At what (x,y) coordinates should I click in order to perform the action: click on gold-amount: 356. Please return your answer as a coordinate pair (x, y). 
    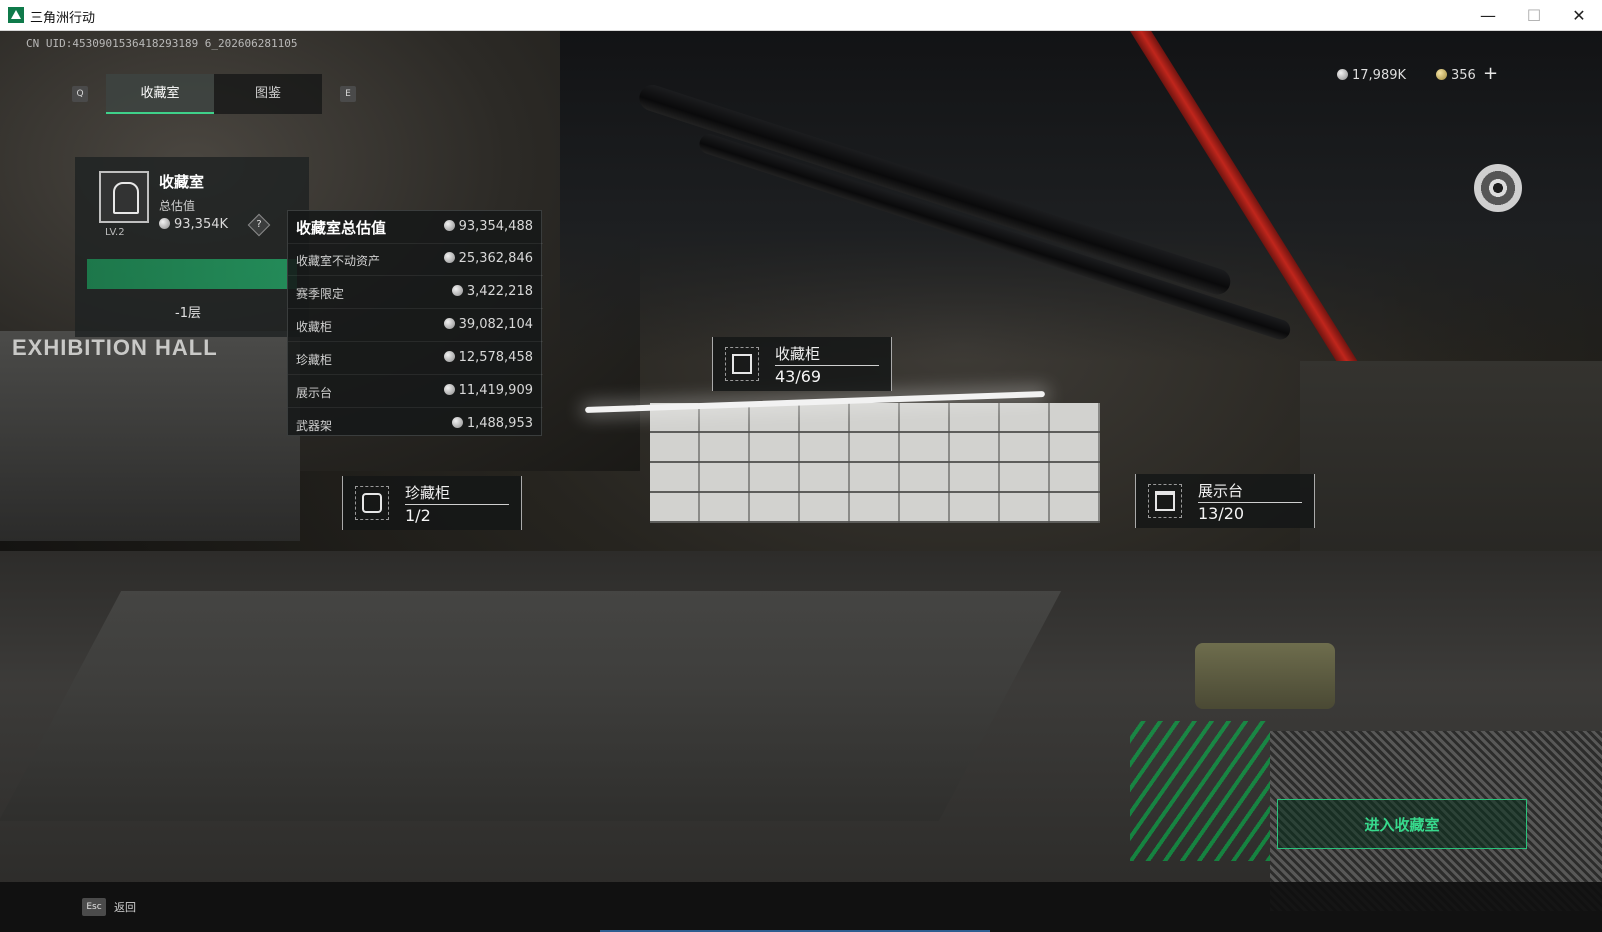
    Looking at the image, I should click on (1463, 75).